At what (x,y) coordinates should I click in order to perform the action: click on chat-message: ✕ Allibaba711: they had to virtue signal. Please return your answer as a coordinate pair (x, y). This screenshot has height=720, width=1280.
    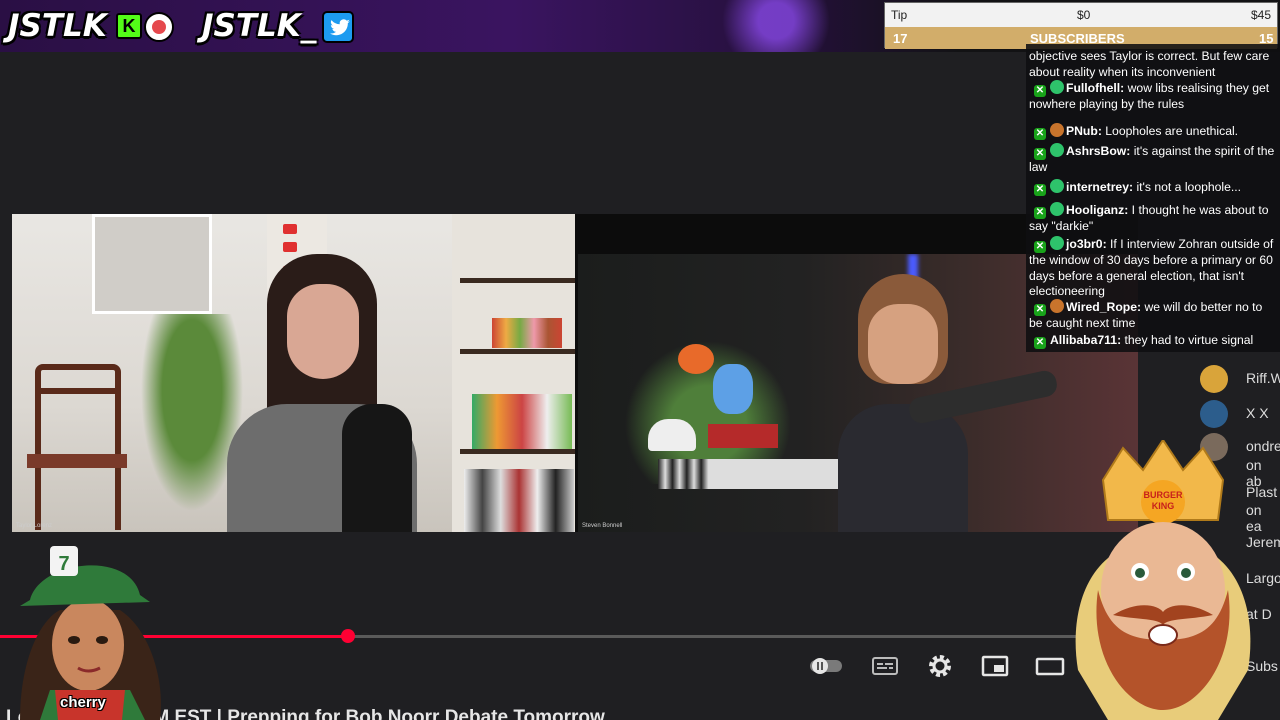
    Looking at the image, I should click on (1154, 341).